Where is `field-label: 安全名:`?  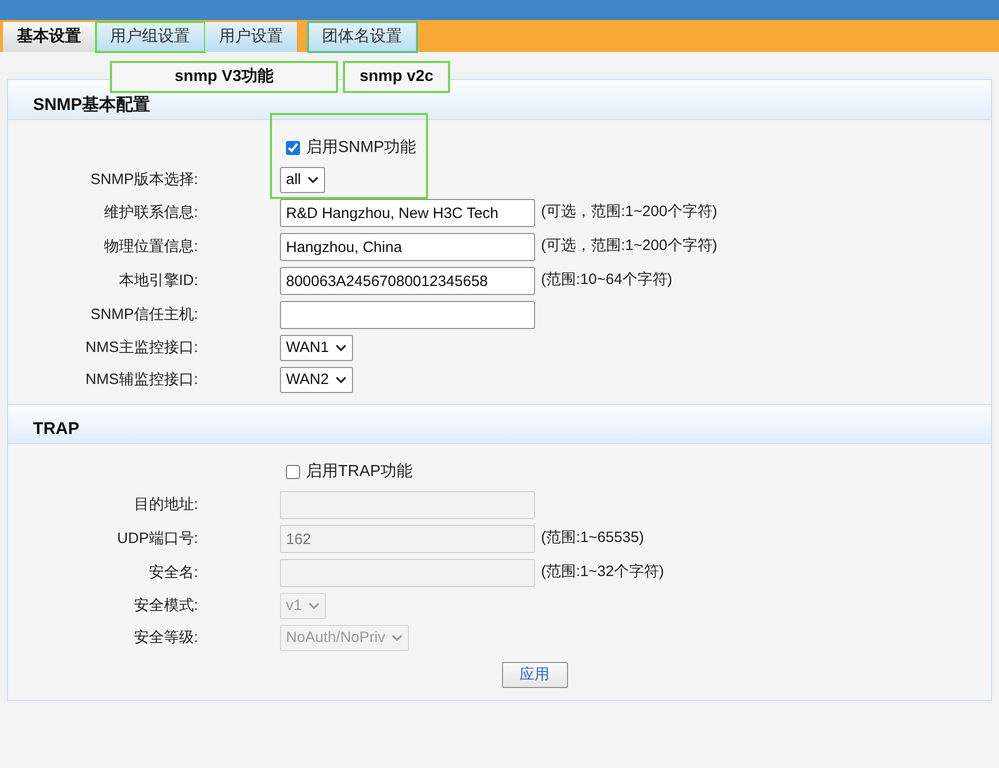
field-label: 安全名: is located at coordinates (173, 572).